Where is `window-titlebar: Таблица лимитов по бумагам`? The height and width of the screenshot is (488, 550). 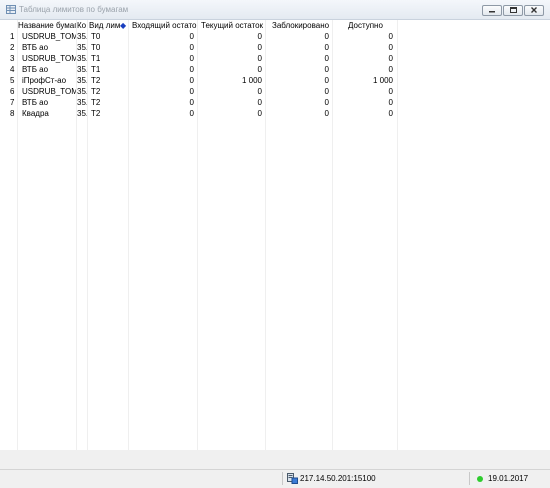
window-titlebar: Таблица лимитов по бумагам is located at coordinates (275, 10).